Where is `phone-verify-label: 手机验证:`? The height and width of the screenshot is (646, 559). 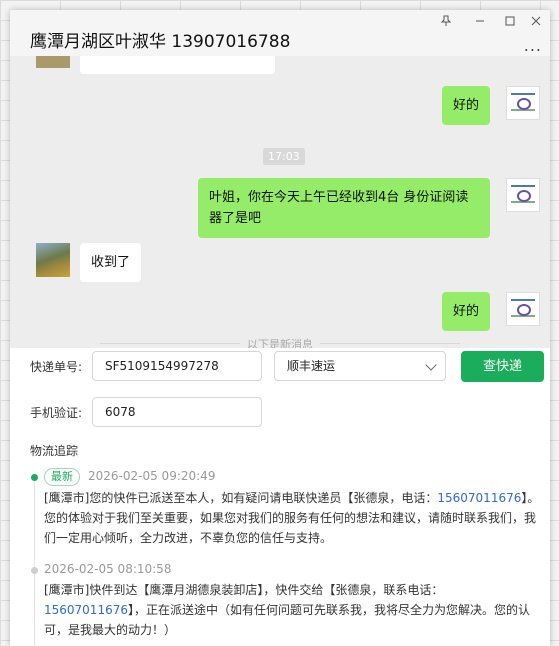
phone-verify-label: 手机验证: is located at coordinates (56, 413).